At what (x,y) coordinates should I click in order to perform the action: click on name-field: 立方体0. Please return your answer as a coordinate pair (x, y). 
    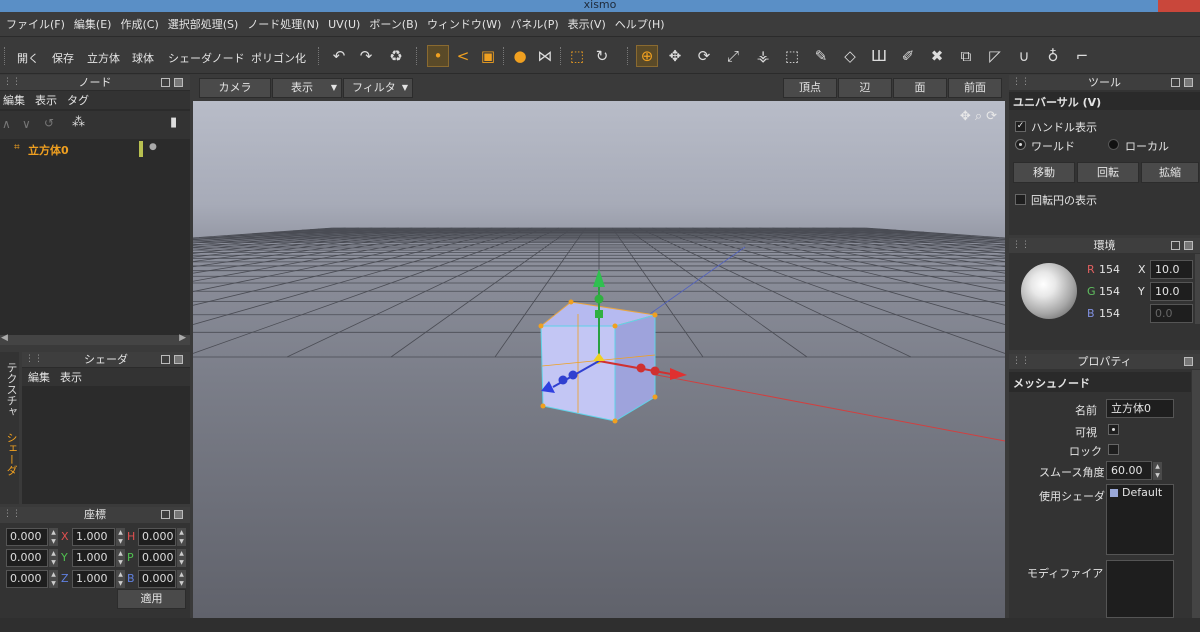
    Looking at the image, I should click on (1140, 408).